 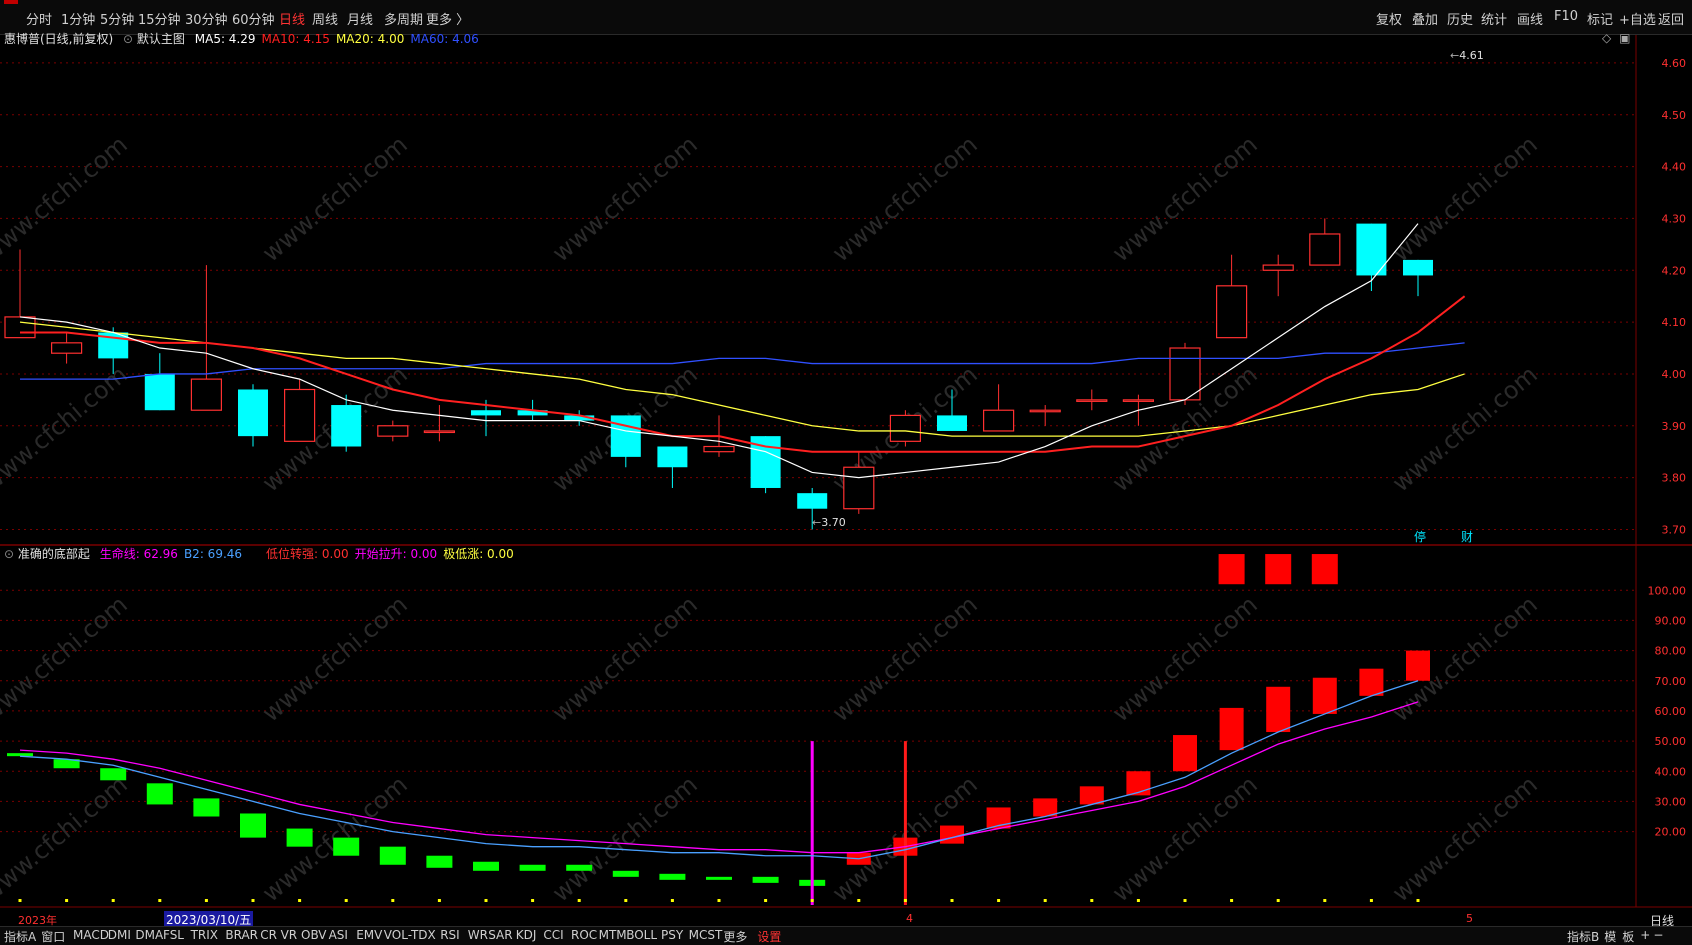 What do you see at coordinates (410, 935) in the screenshot?
I see `indicator-tab-11: VOL-TDX` at bounding box center [410, 935].